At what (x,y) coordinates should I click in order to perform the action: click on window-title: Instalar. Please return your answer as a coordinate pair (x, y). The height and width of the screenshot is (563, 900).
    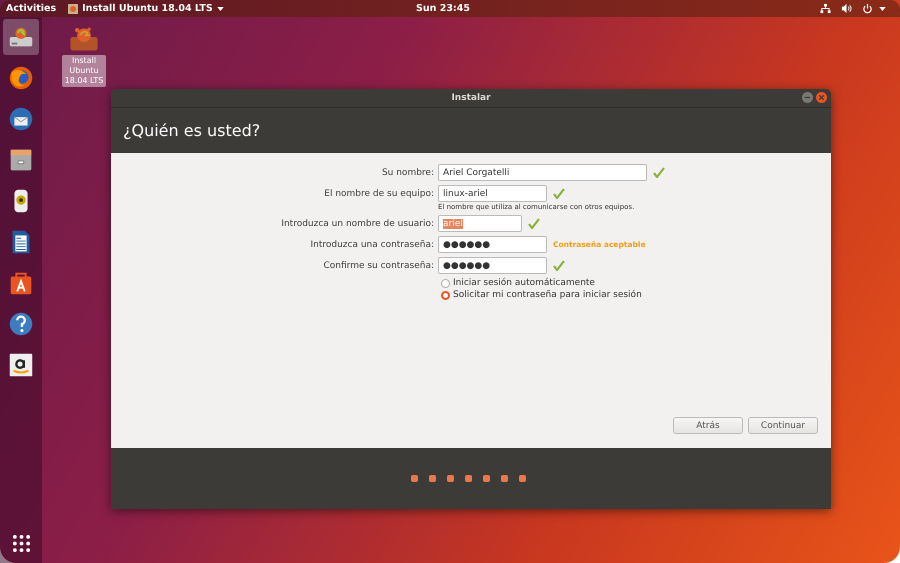
    Looking at the image, I should click on (471, 98).